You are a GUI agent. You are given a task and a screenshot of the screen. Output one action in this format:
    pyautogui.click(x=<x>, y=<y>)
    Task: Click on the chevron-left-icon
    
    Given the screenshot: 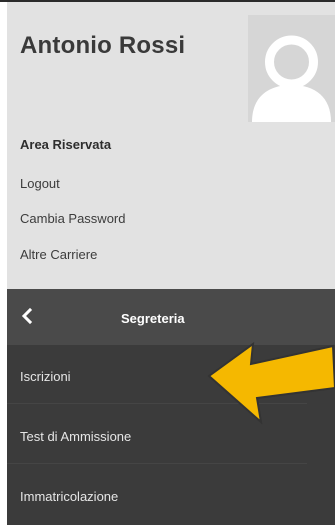 What is the action you would take?
    pyautogui.click(x=27, y=316)
    